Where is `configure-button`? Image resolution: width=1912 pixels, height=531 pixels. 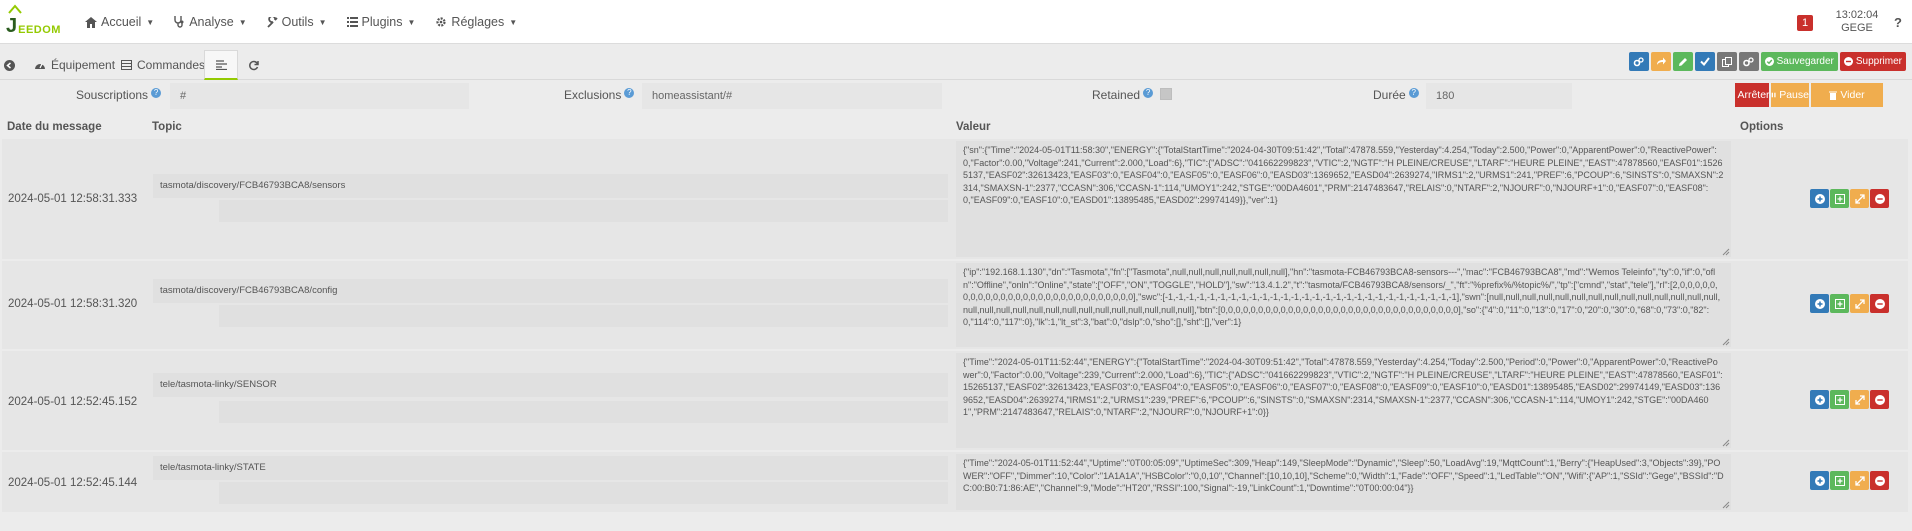 configure-button is located at coordinates (1638, 61).